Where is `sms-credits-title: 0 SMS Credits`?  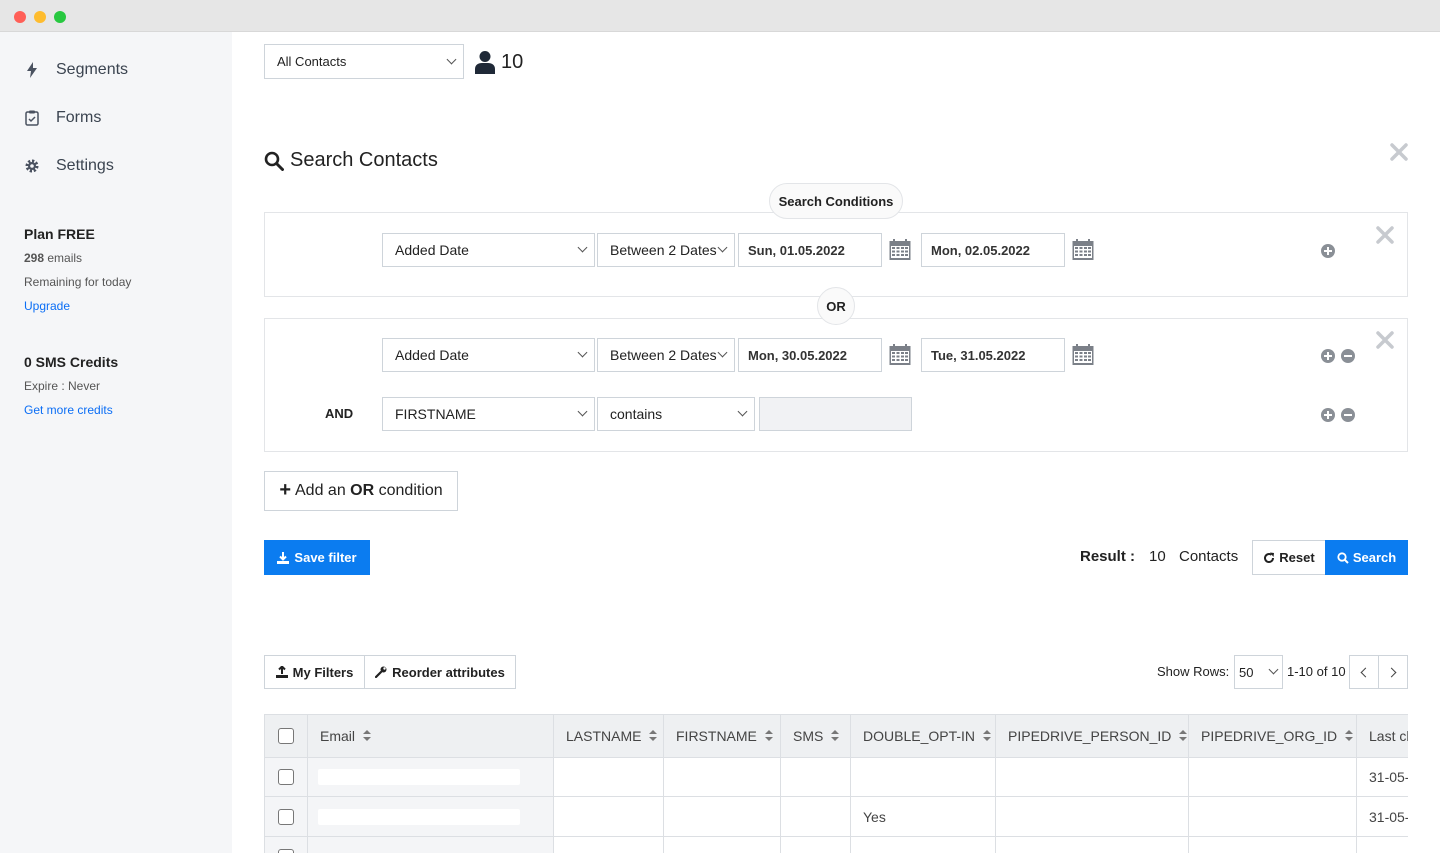 sms-credits-title: 0 SMS Credits is located at coordinates (71, 362).